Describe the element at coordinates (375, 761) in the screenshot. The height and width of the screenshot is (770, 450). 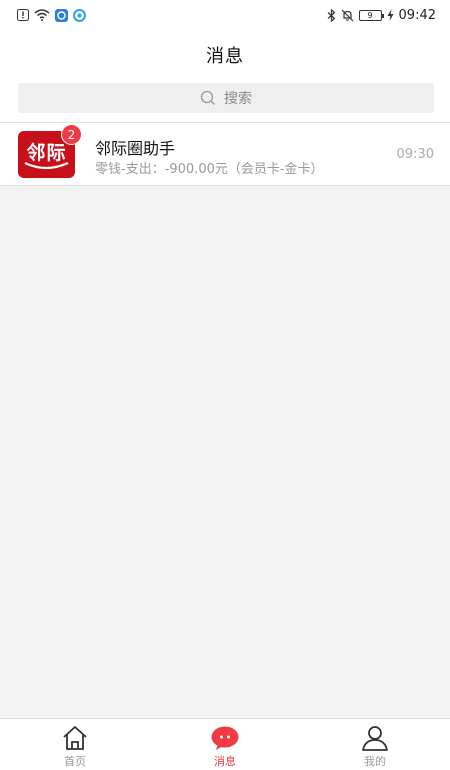
I see `tab-profile-label: 我的` at that location.